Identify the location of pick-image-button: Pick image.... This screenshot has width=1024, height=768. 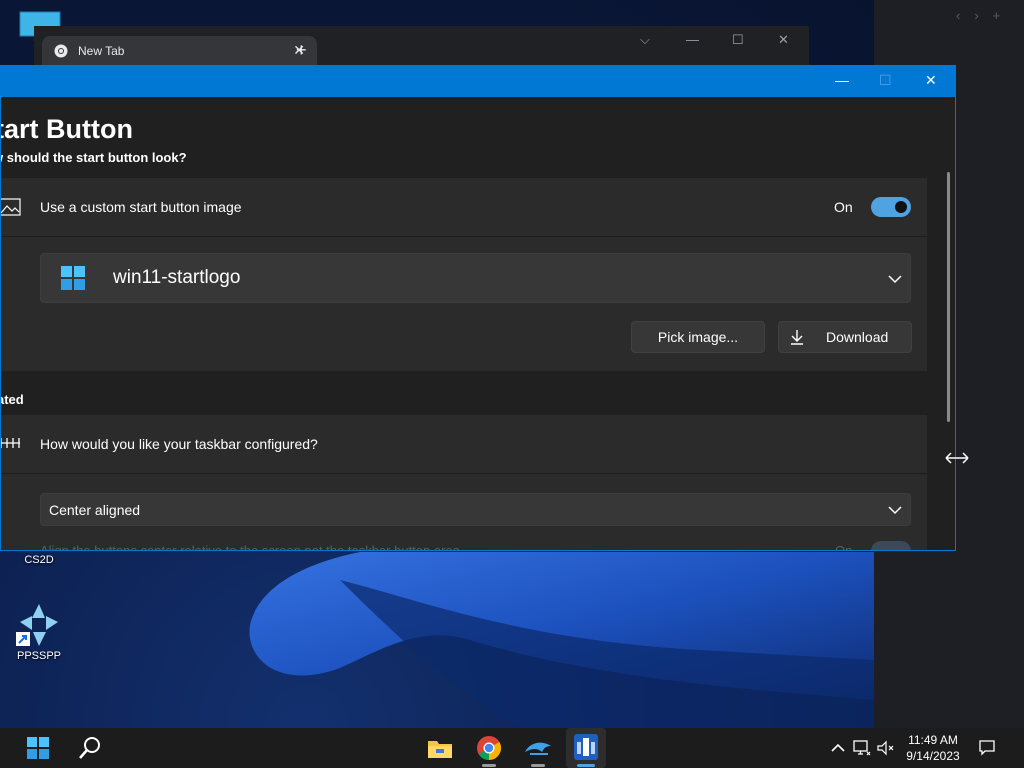
(698, 337).